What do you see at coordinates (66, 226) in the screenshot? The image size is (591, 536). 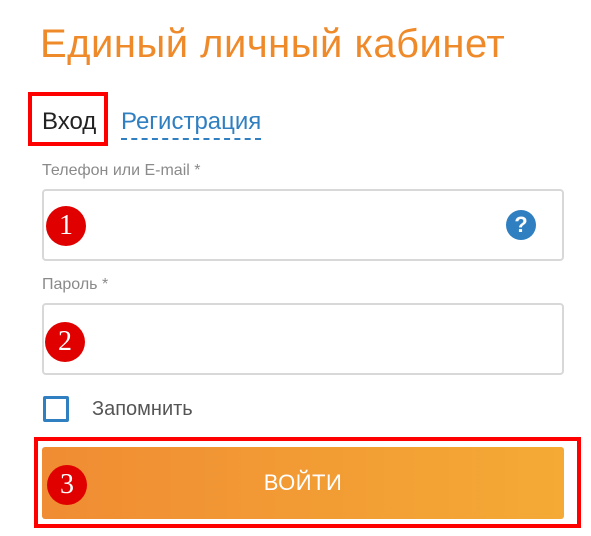 I see `annotation-badge-1: 1` at bounding box center [66, 226].